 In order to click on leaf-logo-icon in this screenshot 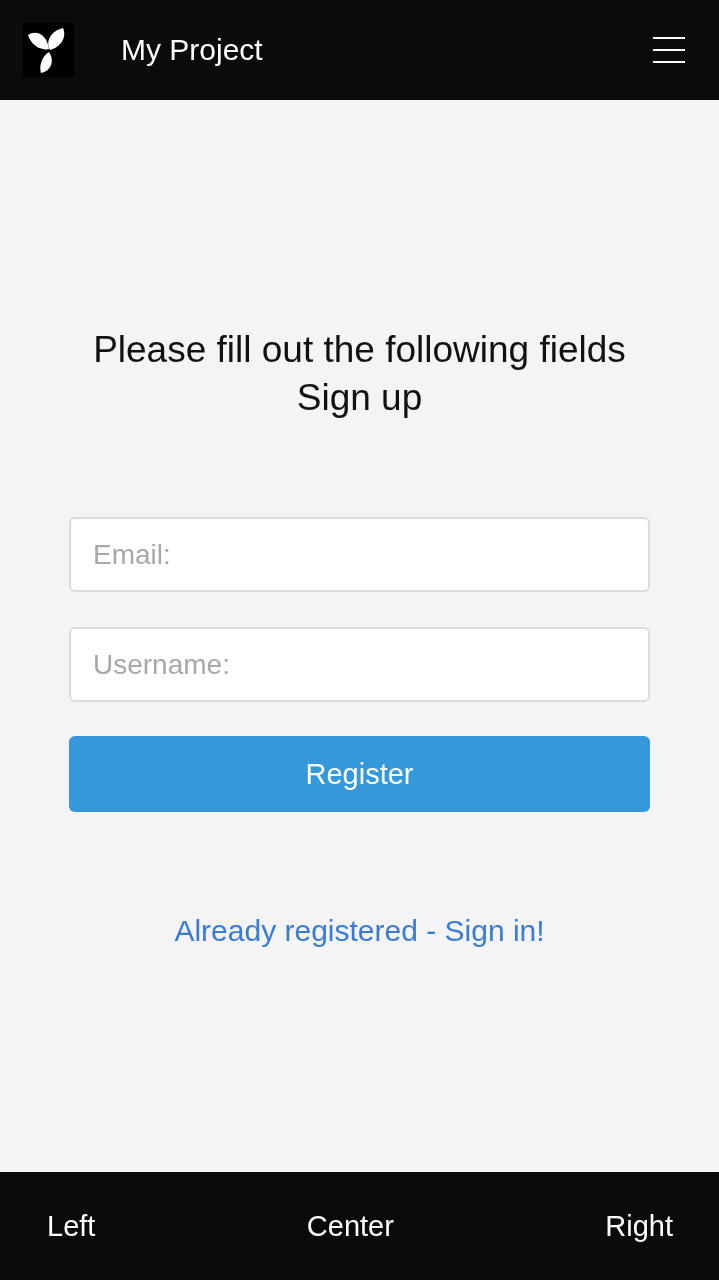, I will do `click(48, 50)`.